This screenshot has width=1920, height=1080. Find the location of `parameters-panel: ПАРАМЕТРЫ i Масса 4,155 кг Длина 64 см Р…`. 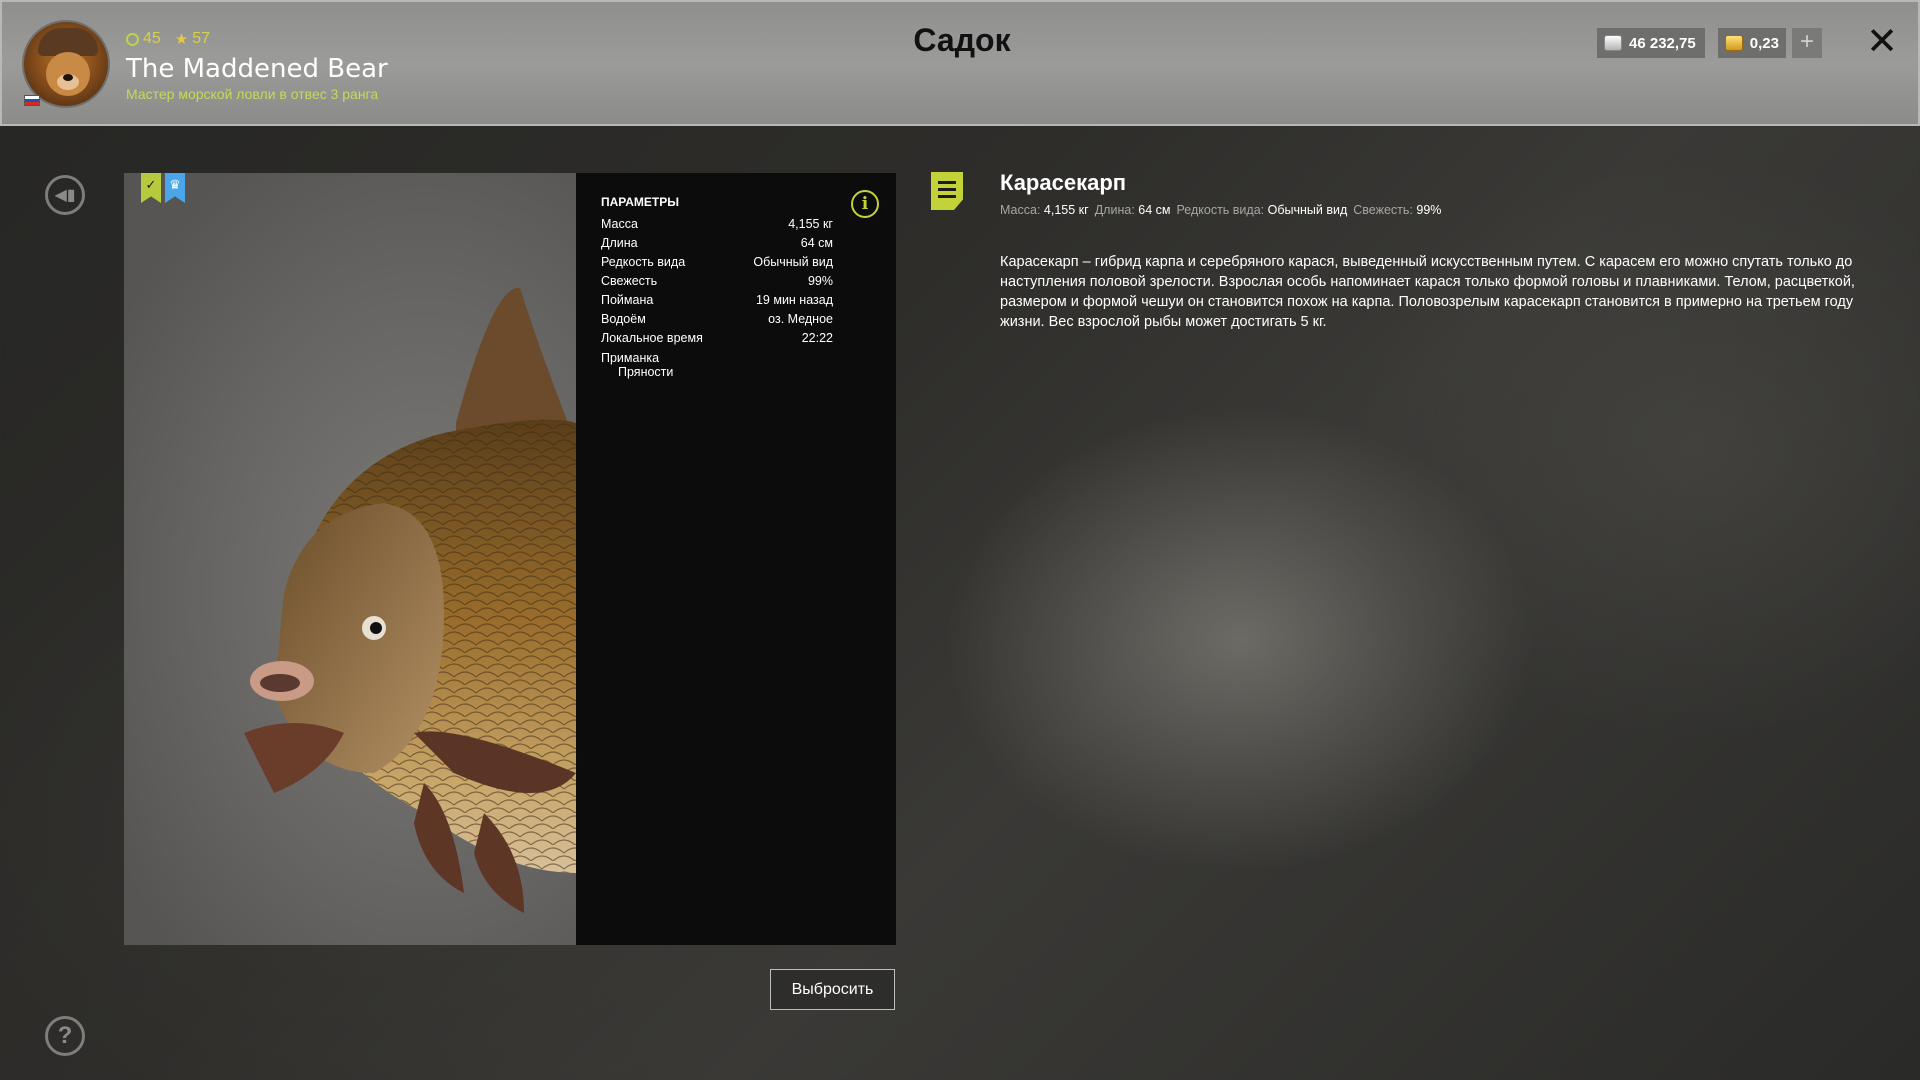

parameters-panel: ПАРАМЕТРЫ i Масса 4,155 кг Длина 64 см Р… is located at coordinates (736, 559).